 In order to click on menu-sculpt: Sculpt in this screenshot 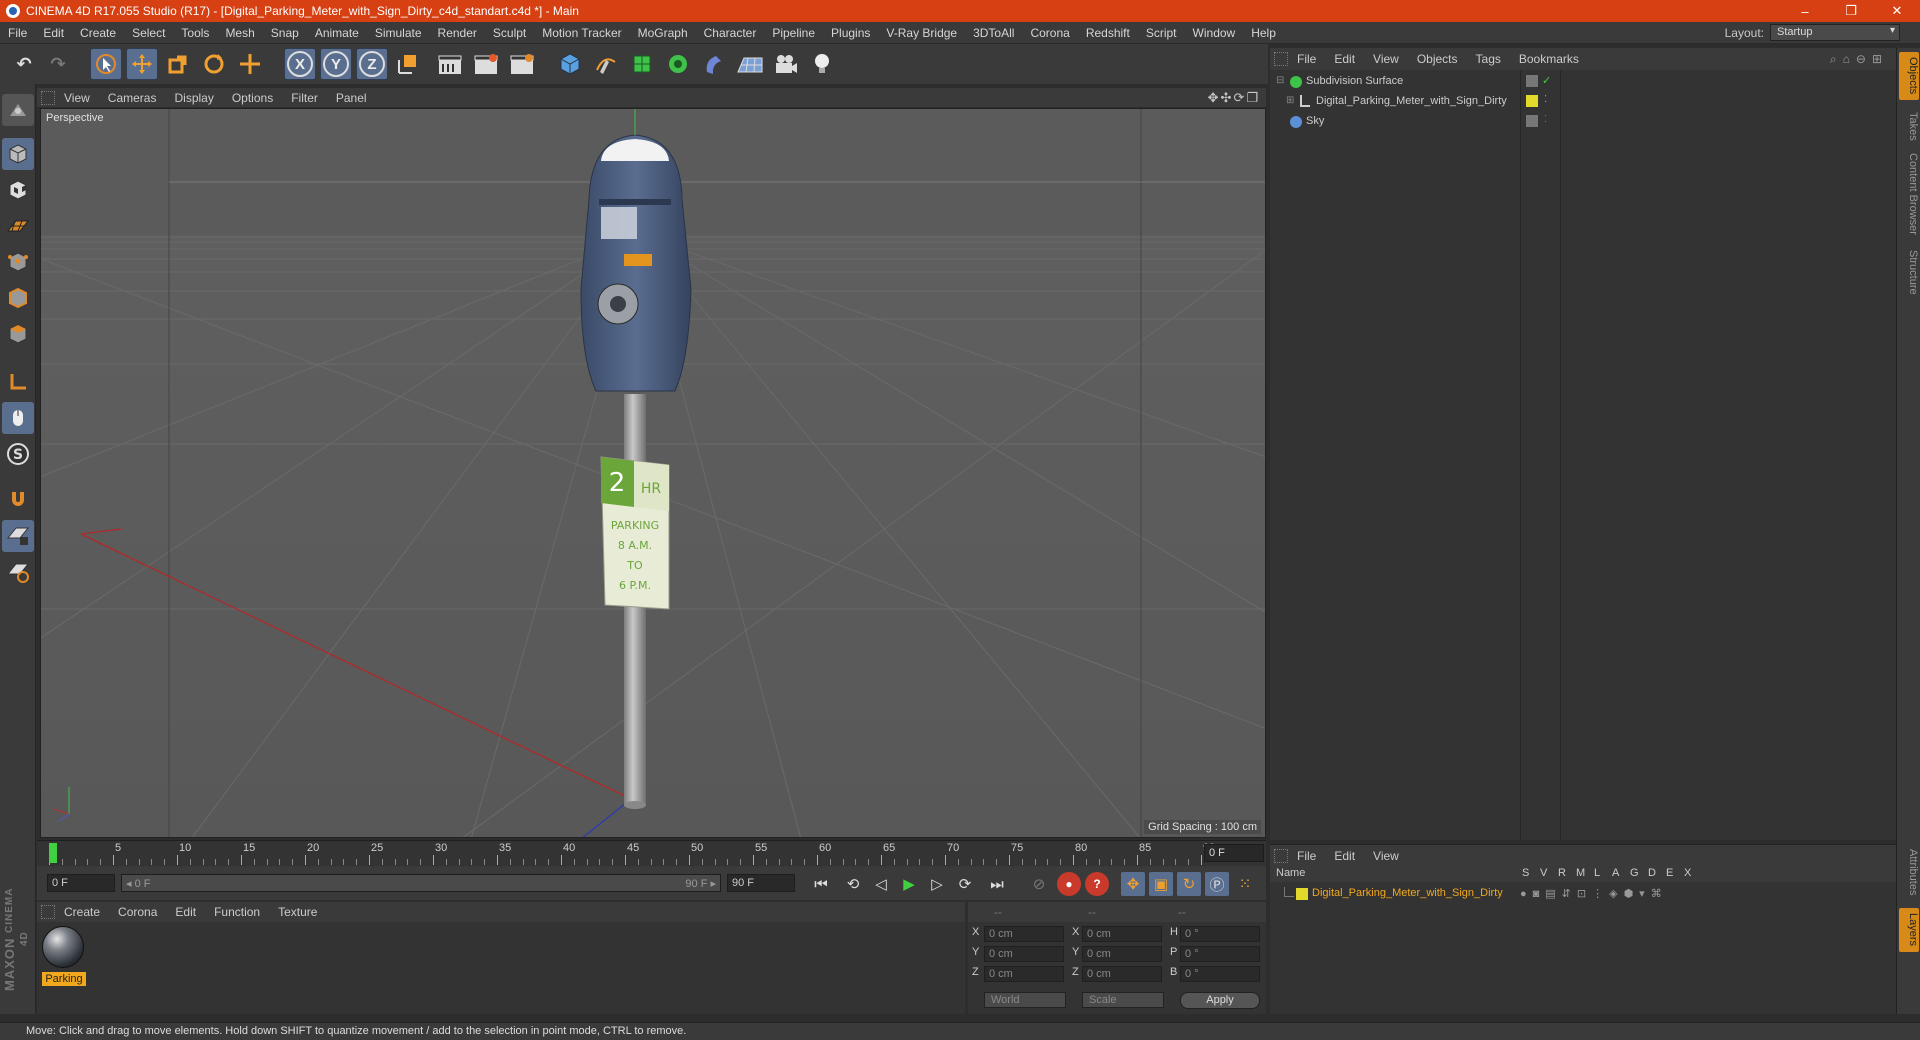, I will do `click(509, 33)`.